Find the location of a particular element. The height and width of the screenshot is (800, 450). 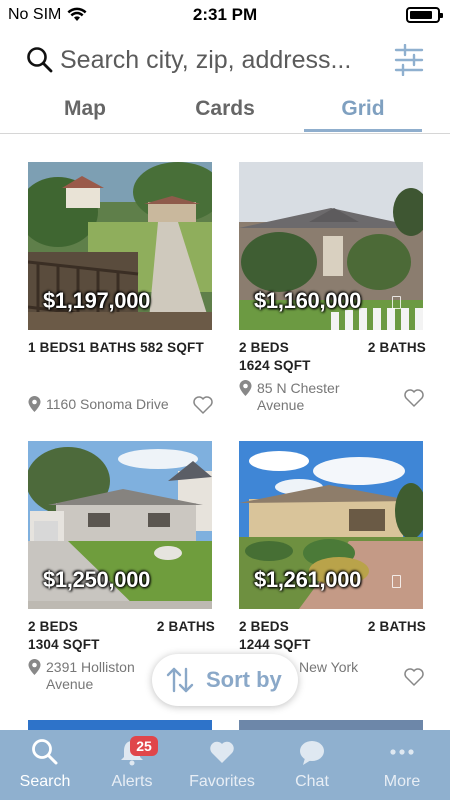

listing-baths: 1 BATHS is located at coordinates (107, 347).